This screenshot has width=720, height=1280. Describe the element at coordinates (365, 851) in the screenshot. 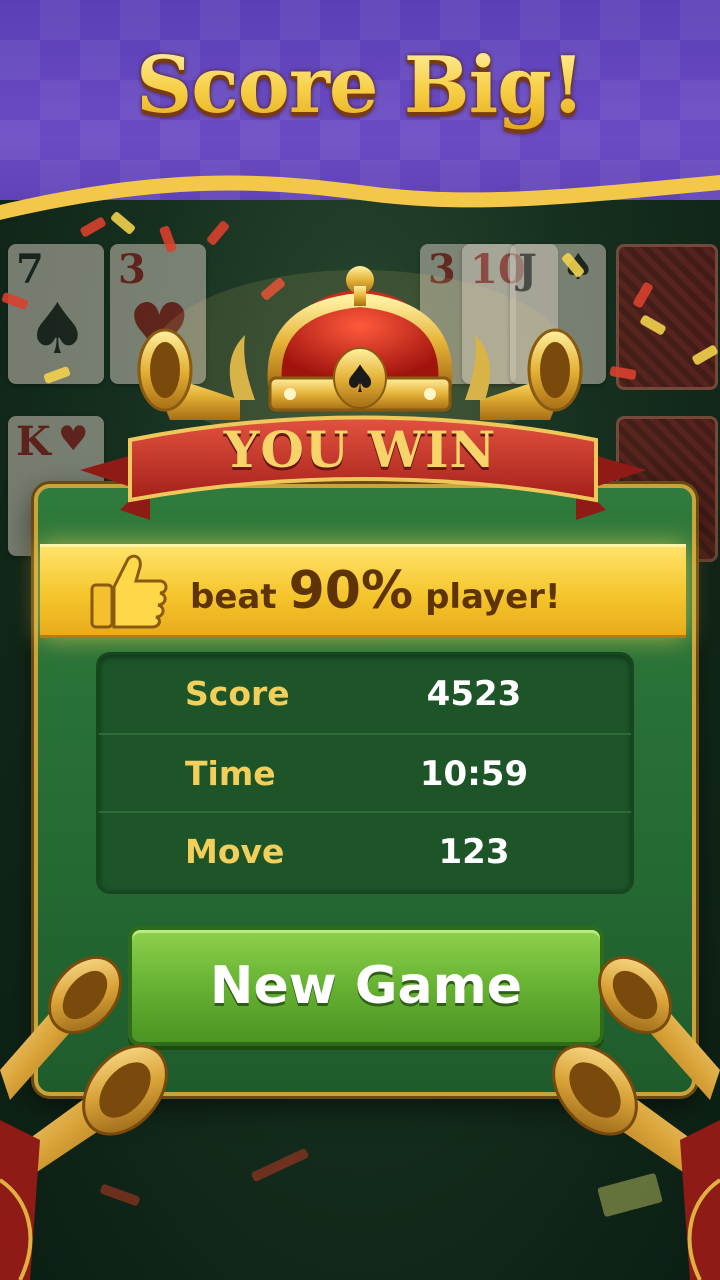

I see `stat-row-move: Move 123` at that location.